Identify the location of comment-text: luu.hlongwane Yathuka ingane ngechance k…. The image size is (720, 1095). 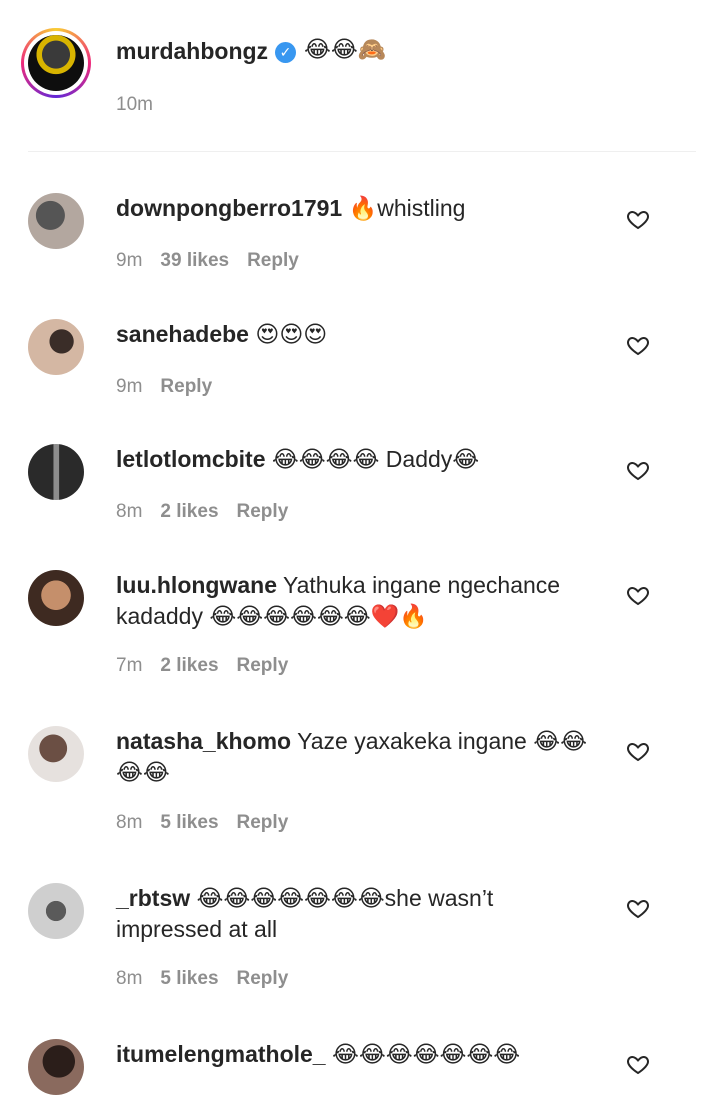
(356, 601).